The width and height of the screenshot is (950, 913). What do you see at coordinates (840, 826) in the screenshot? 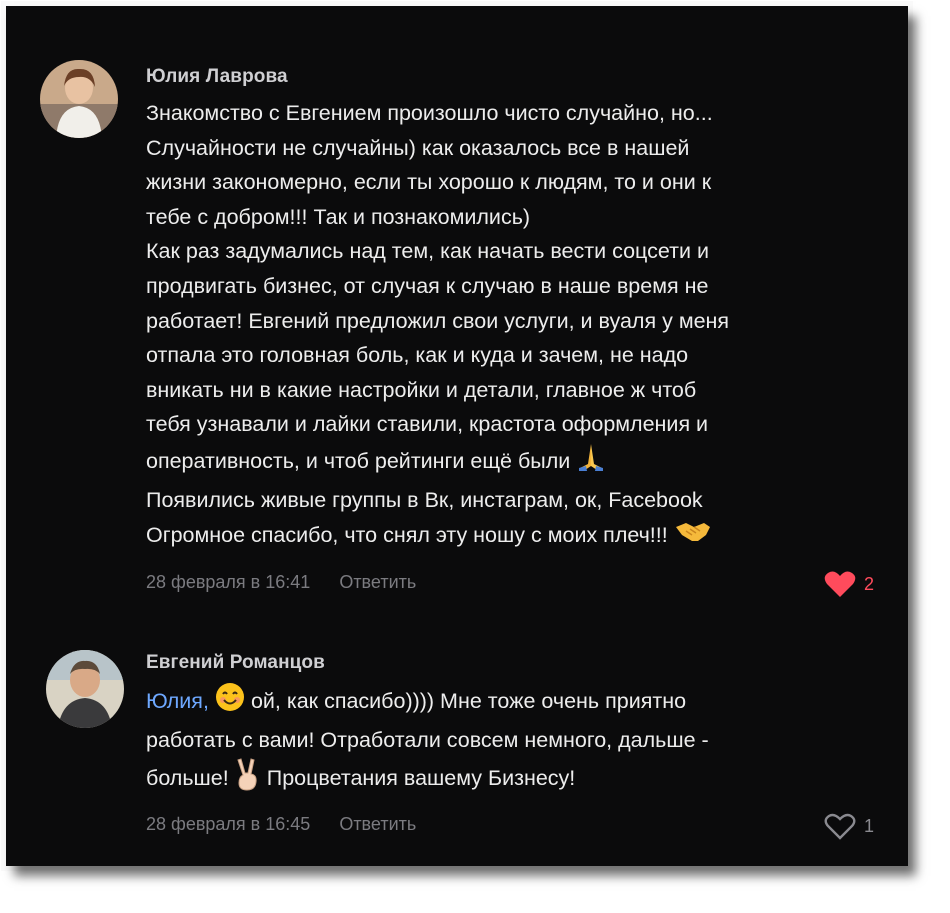
I see `heart-outline-icon` at bounding box center [840, 826].